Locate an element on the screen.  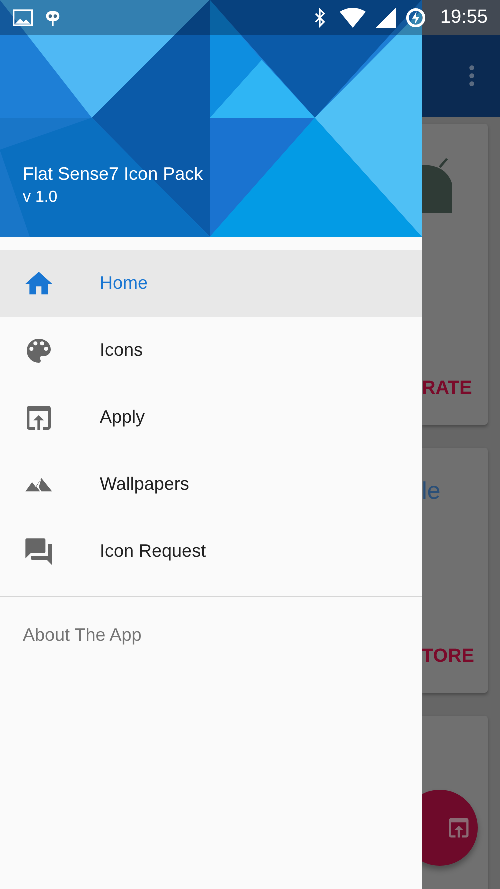
more-icon is located at coordinates (472, 76).